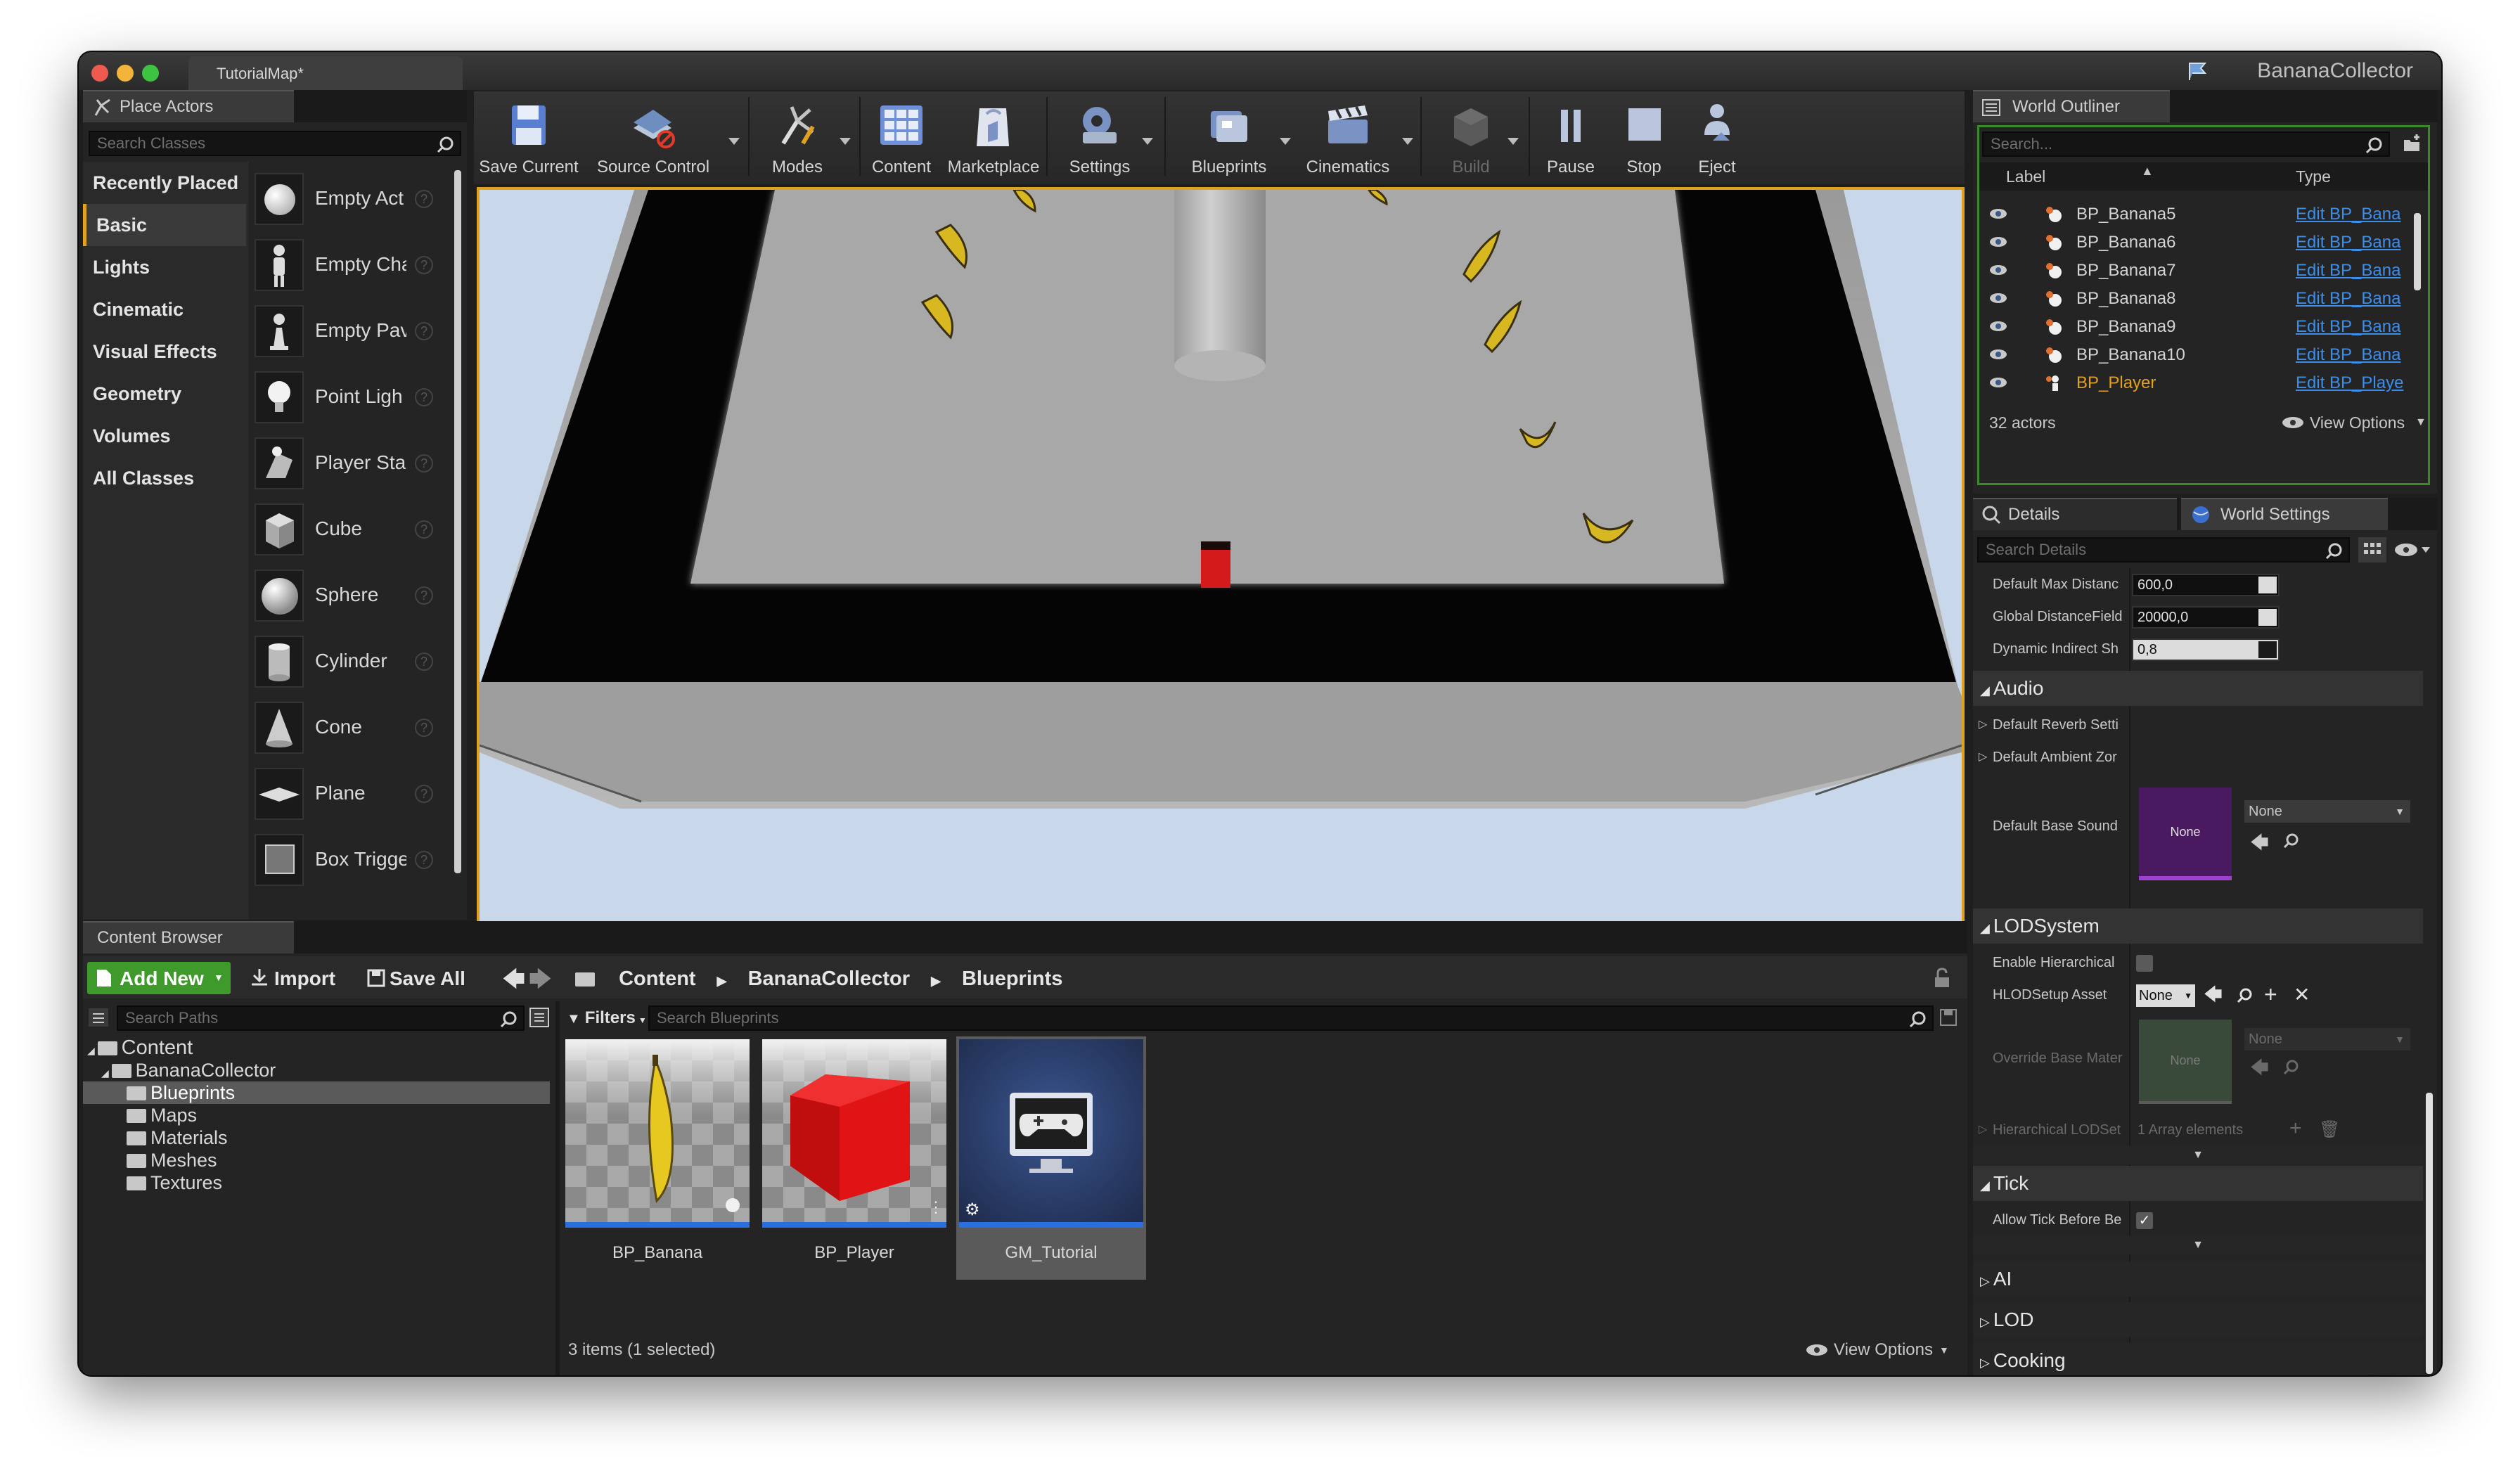 Image resolution: width=2520 pixels, height=1478 pixels. I want to click on tick-advanced-expand-arrow: ▼, so click(2198, 1245).